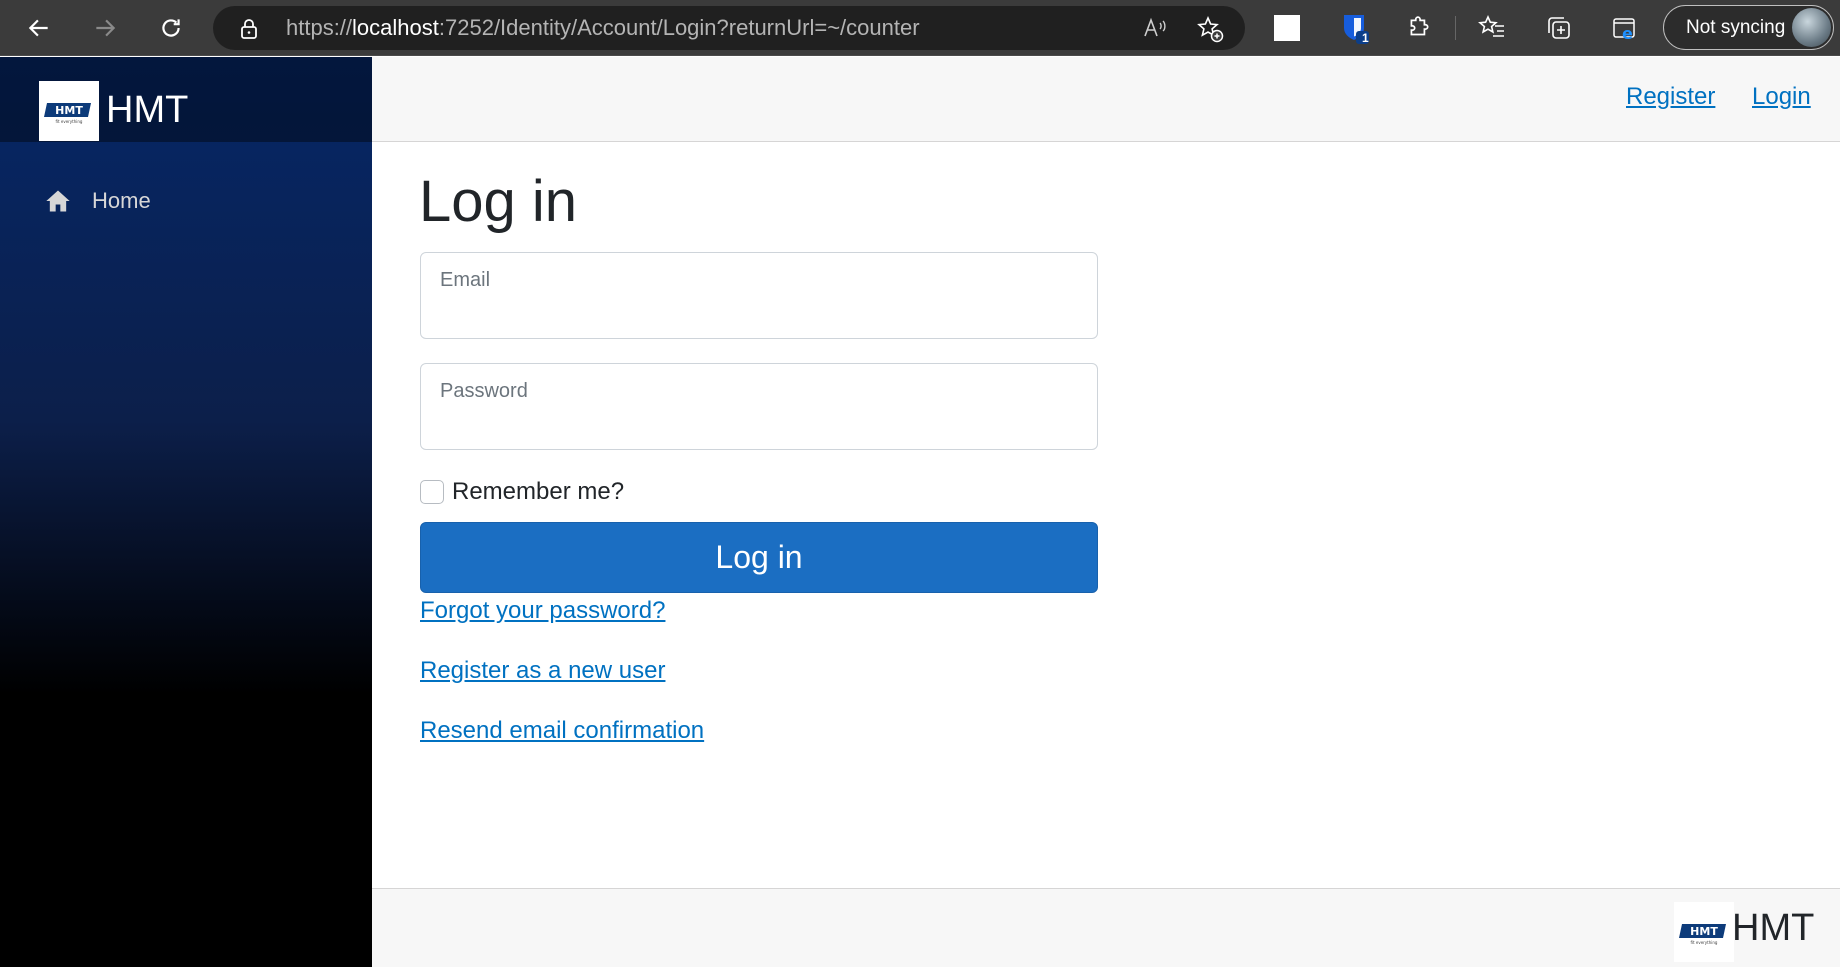  Describe the element at coordinates (759, 295) in the screenshot. I see `email-field: Email` at that location.